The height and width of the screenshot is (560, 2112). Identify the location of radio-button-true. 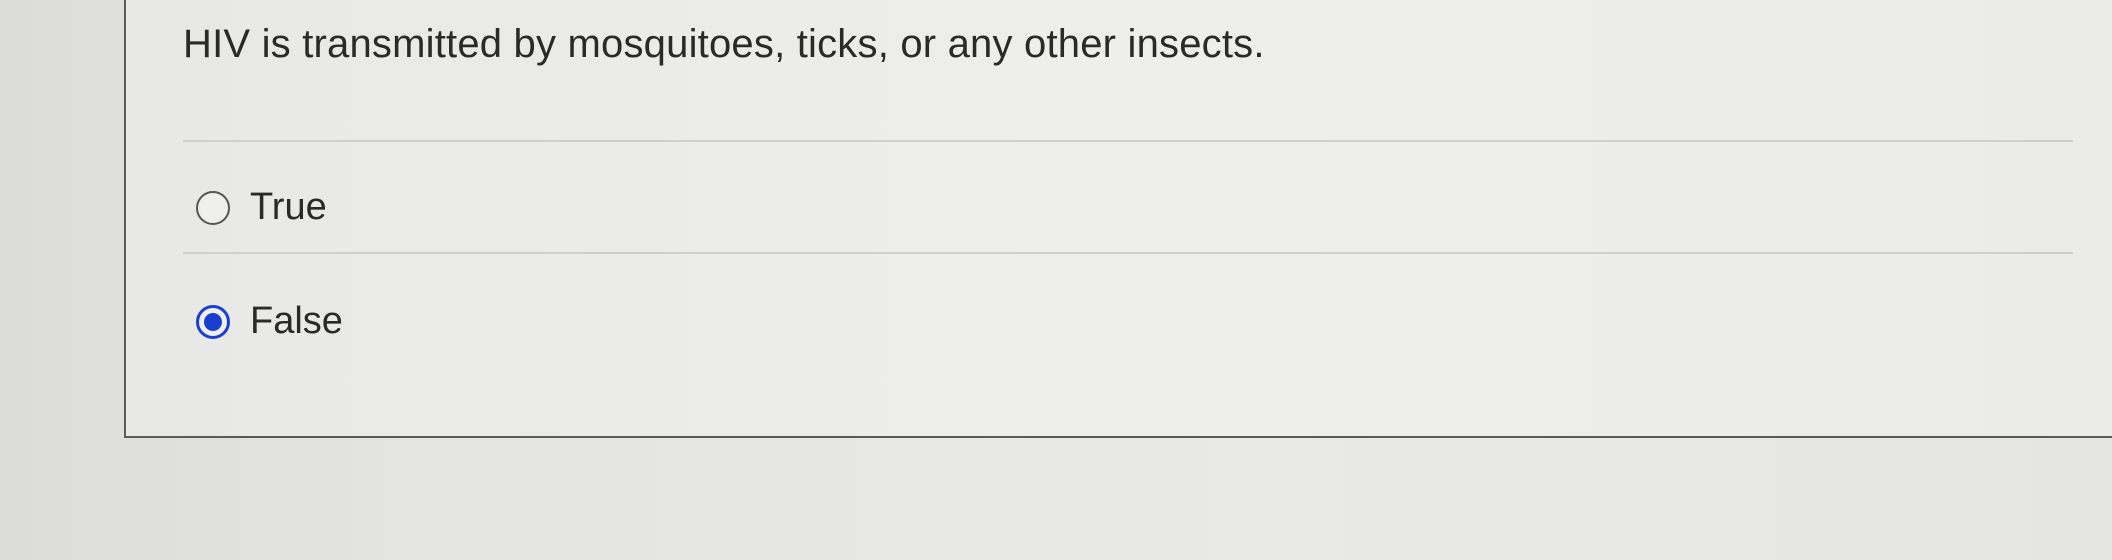
(213, 207).